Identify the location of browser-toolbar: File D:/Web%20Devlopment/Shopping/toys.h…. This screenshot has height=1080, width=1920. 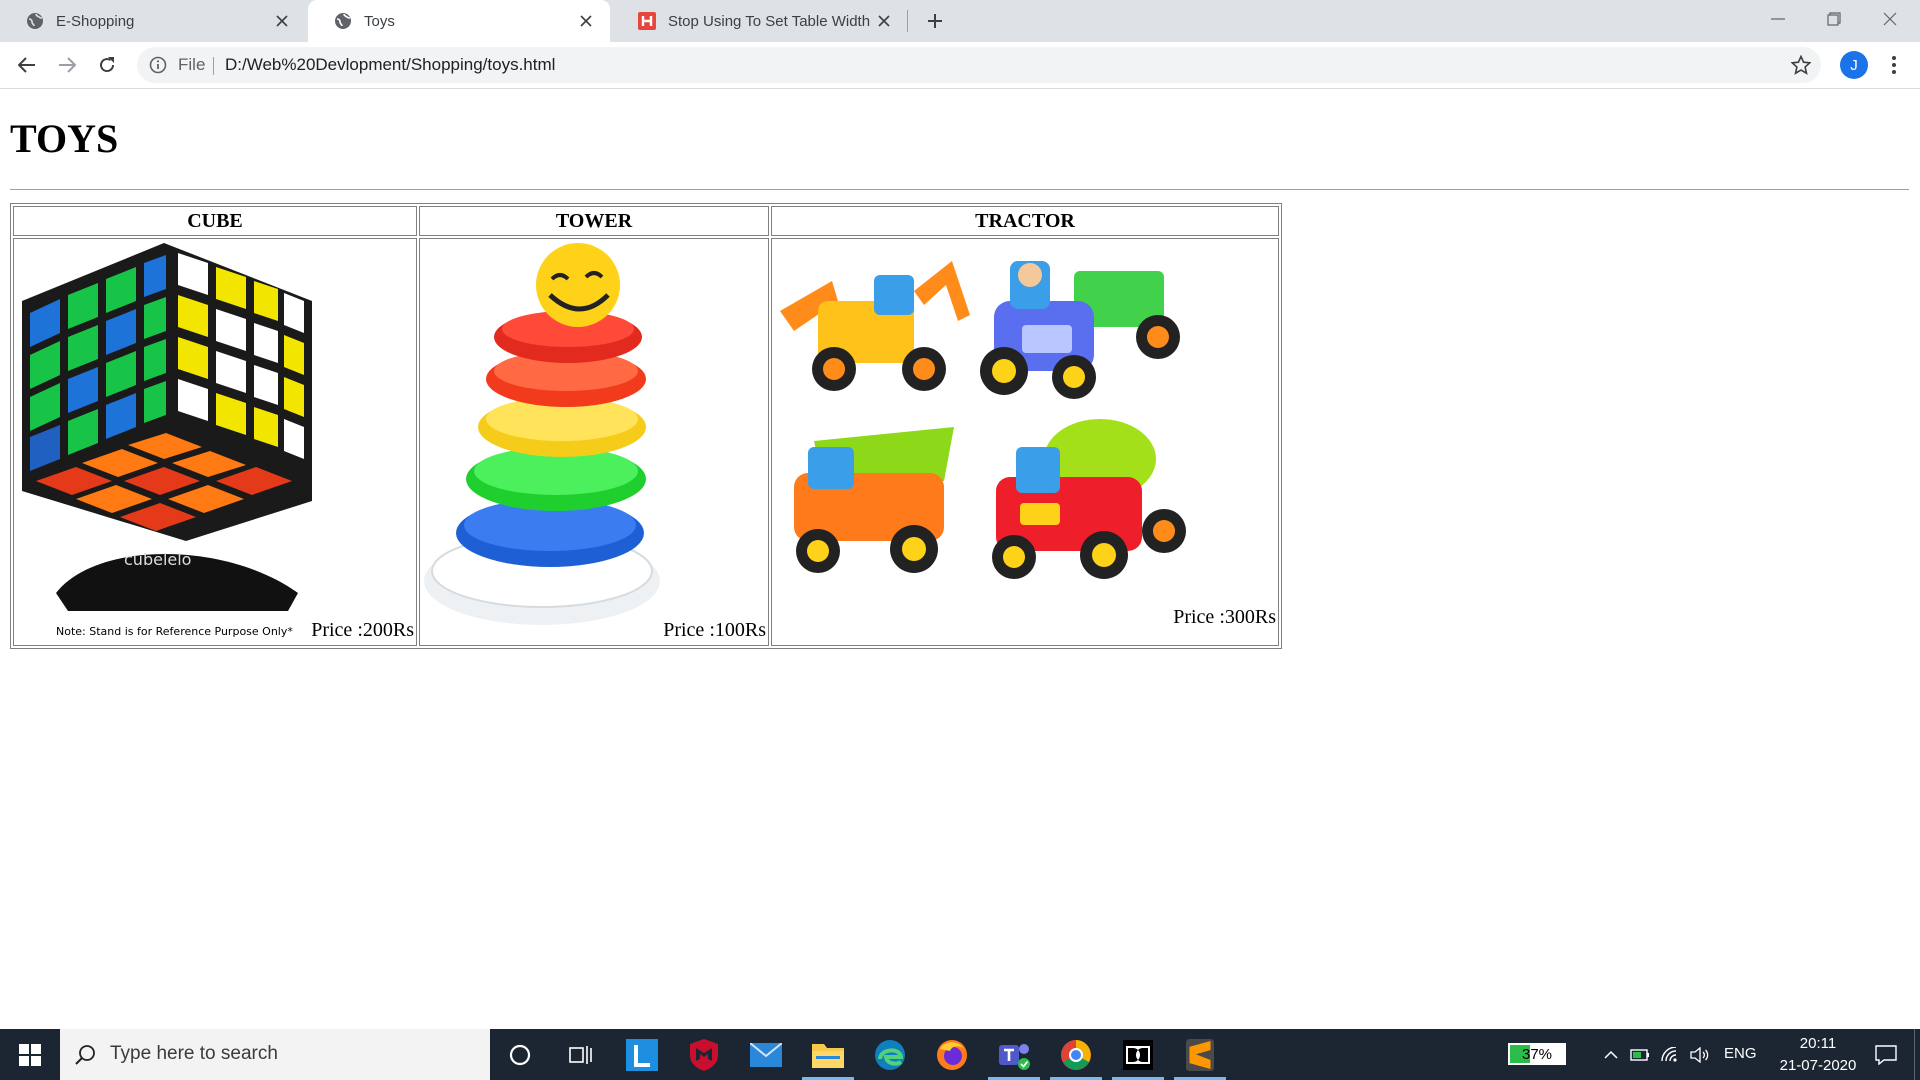
(960, 65).